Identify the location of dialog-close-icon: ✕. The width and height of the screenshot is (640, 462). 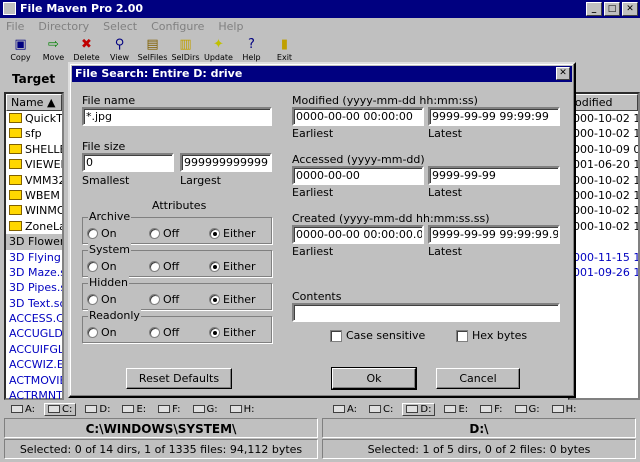
(563, 73).